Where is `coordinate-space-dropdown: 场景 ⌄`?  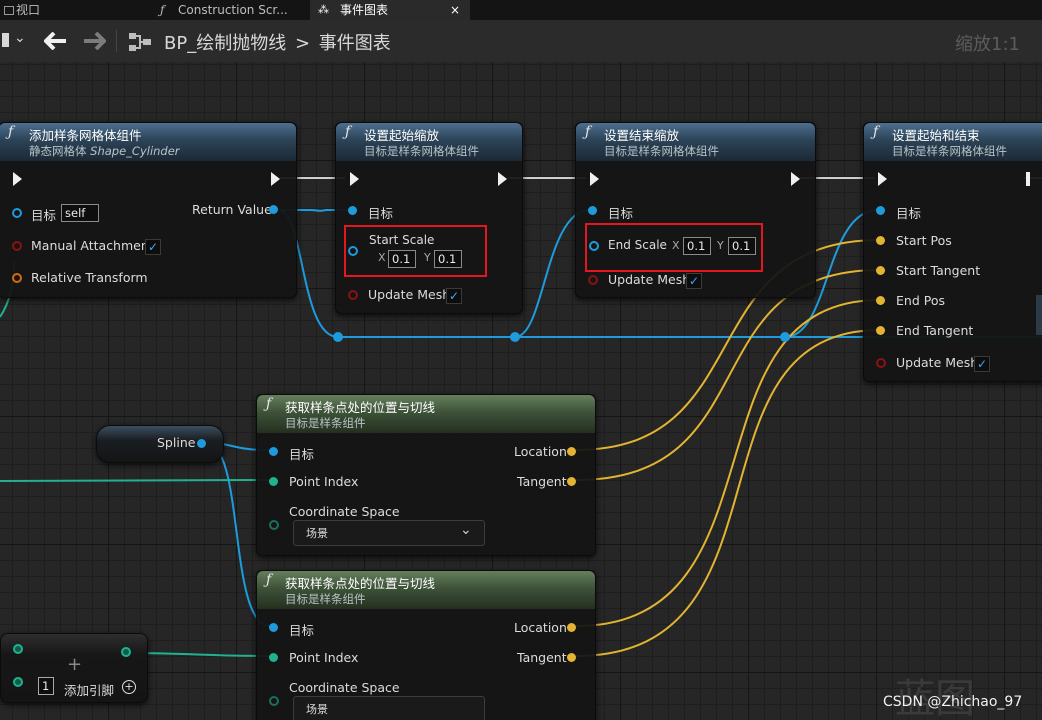 coordinate-space-dropdown: 场景 ⌄ is located at coordinates (389, 533).